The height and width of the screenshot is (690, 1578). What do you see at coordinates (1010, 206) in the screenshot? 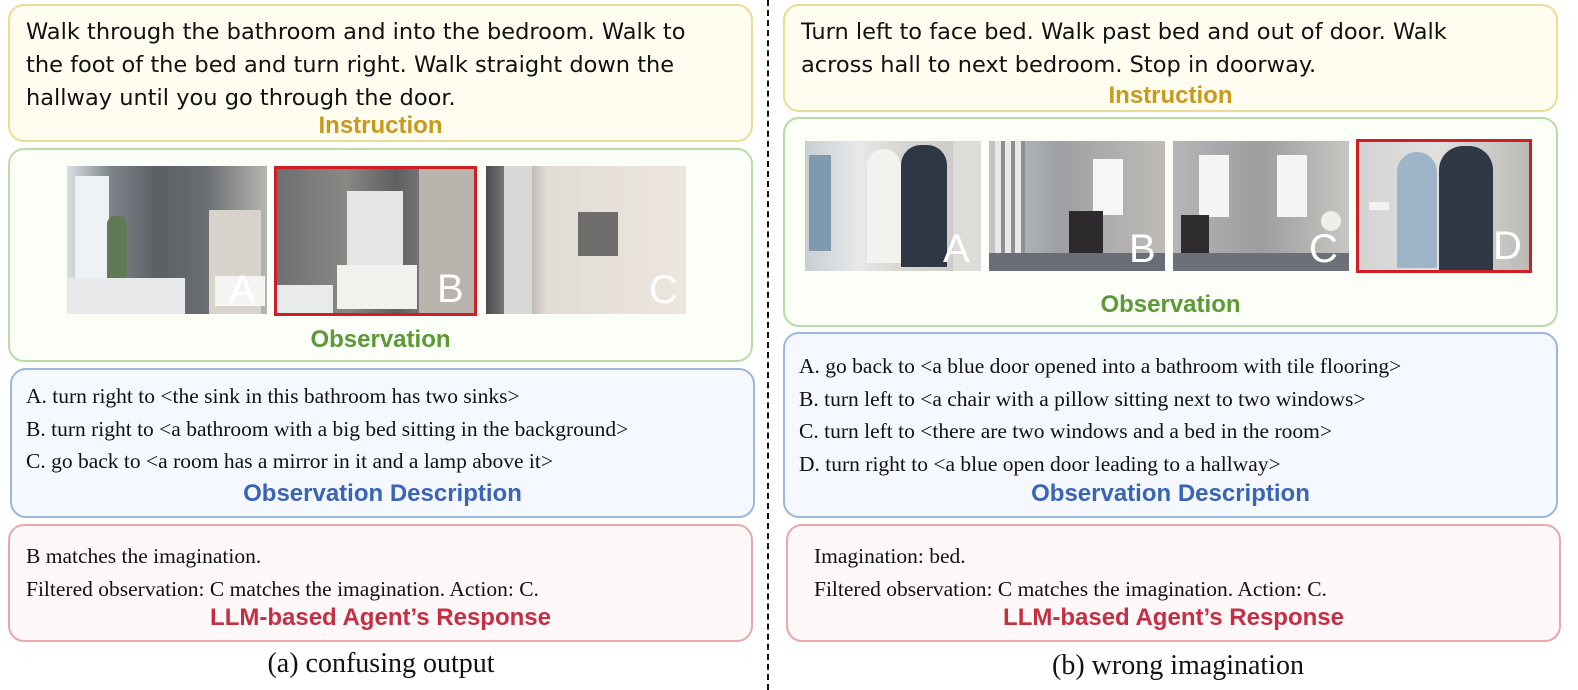
I see `curtain-shape` at bounding box center [1010, 206].